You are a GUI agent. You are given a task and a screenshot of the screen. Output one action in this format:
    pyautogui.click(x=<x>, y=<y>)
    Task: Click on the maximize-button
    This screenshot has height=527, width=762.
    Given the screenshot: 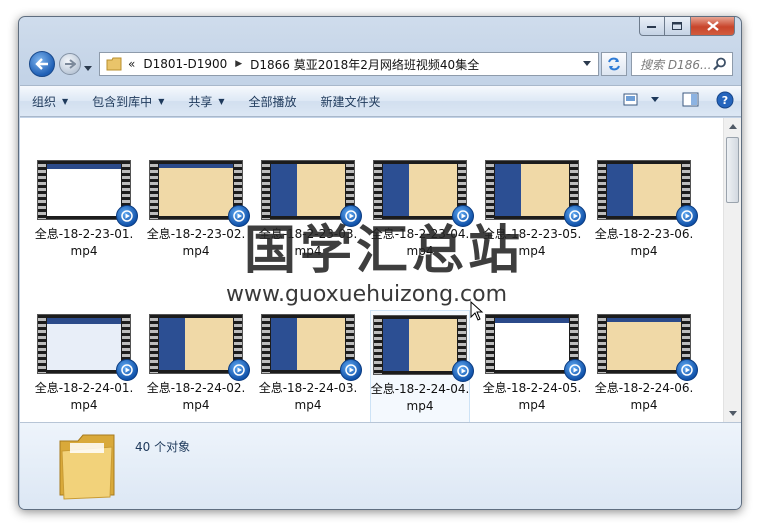 What is the action you would take?
    pyautogui.click(x=678, y=26)
    